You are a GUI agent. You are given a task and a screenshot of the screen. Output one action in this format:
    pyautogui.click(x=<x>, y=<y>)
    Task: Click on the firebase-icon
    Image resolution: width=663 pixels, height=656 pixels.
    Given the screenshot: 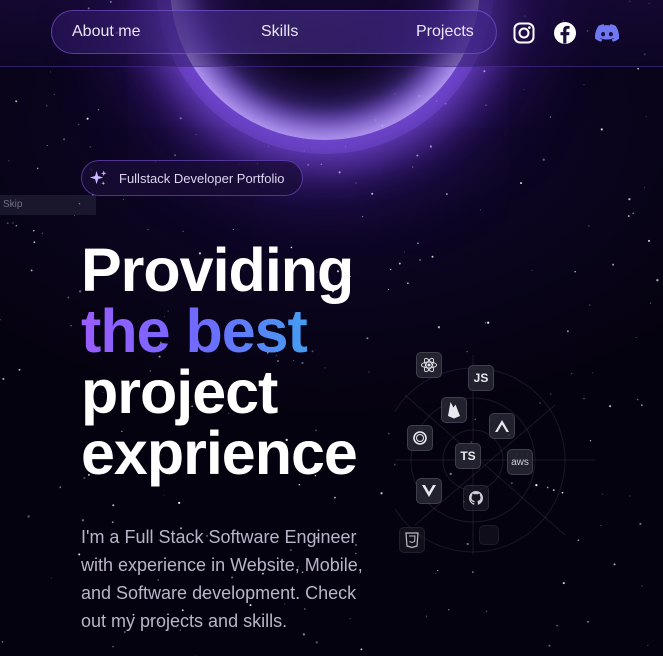 What is the action you would take?
    pyautogui.click(x=454, y=410)
    